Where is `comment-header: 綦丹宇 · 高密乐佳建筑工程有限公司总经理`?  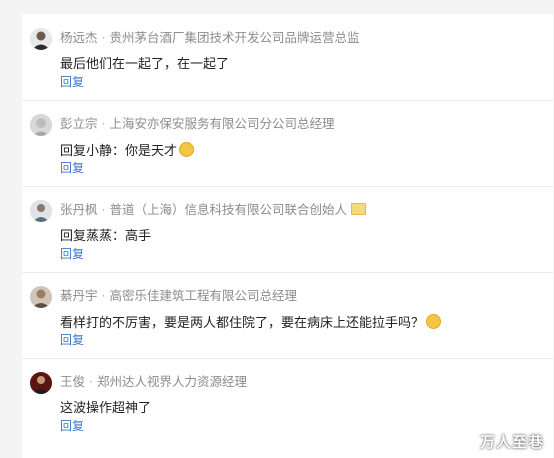 comment-header: 綦丹宇 · 高密乐佳建筑工程有限公司总经理 is located at coordinates (178, 296).